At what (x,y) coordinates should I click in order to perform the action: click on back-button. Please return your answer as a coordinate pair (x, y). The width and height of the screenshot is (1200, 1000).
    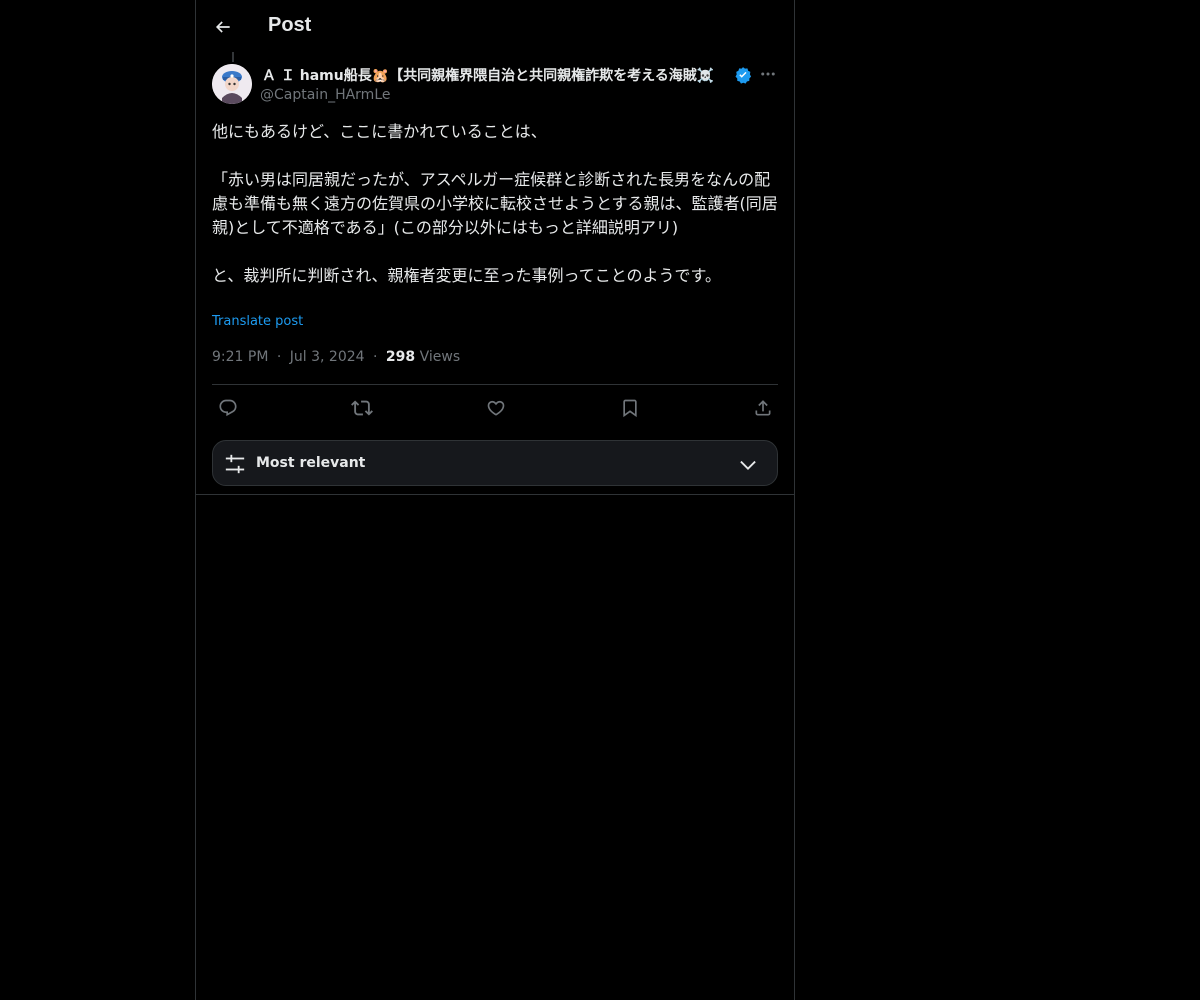
    Looking at the image, I should click on (223, 27).